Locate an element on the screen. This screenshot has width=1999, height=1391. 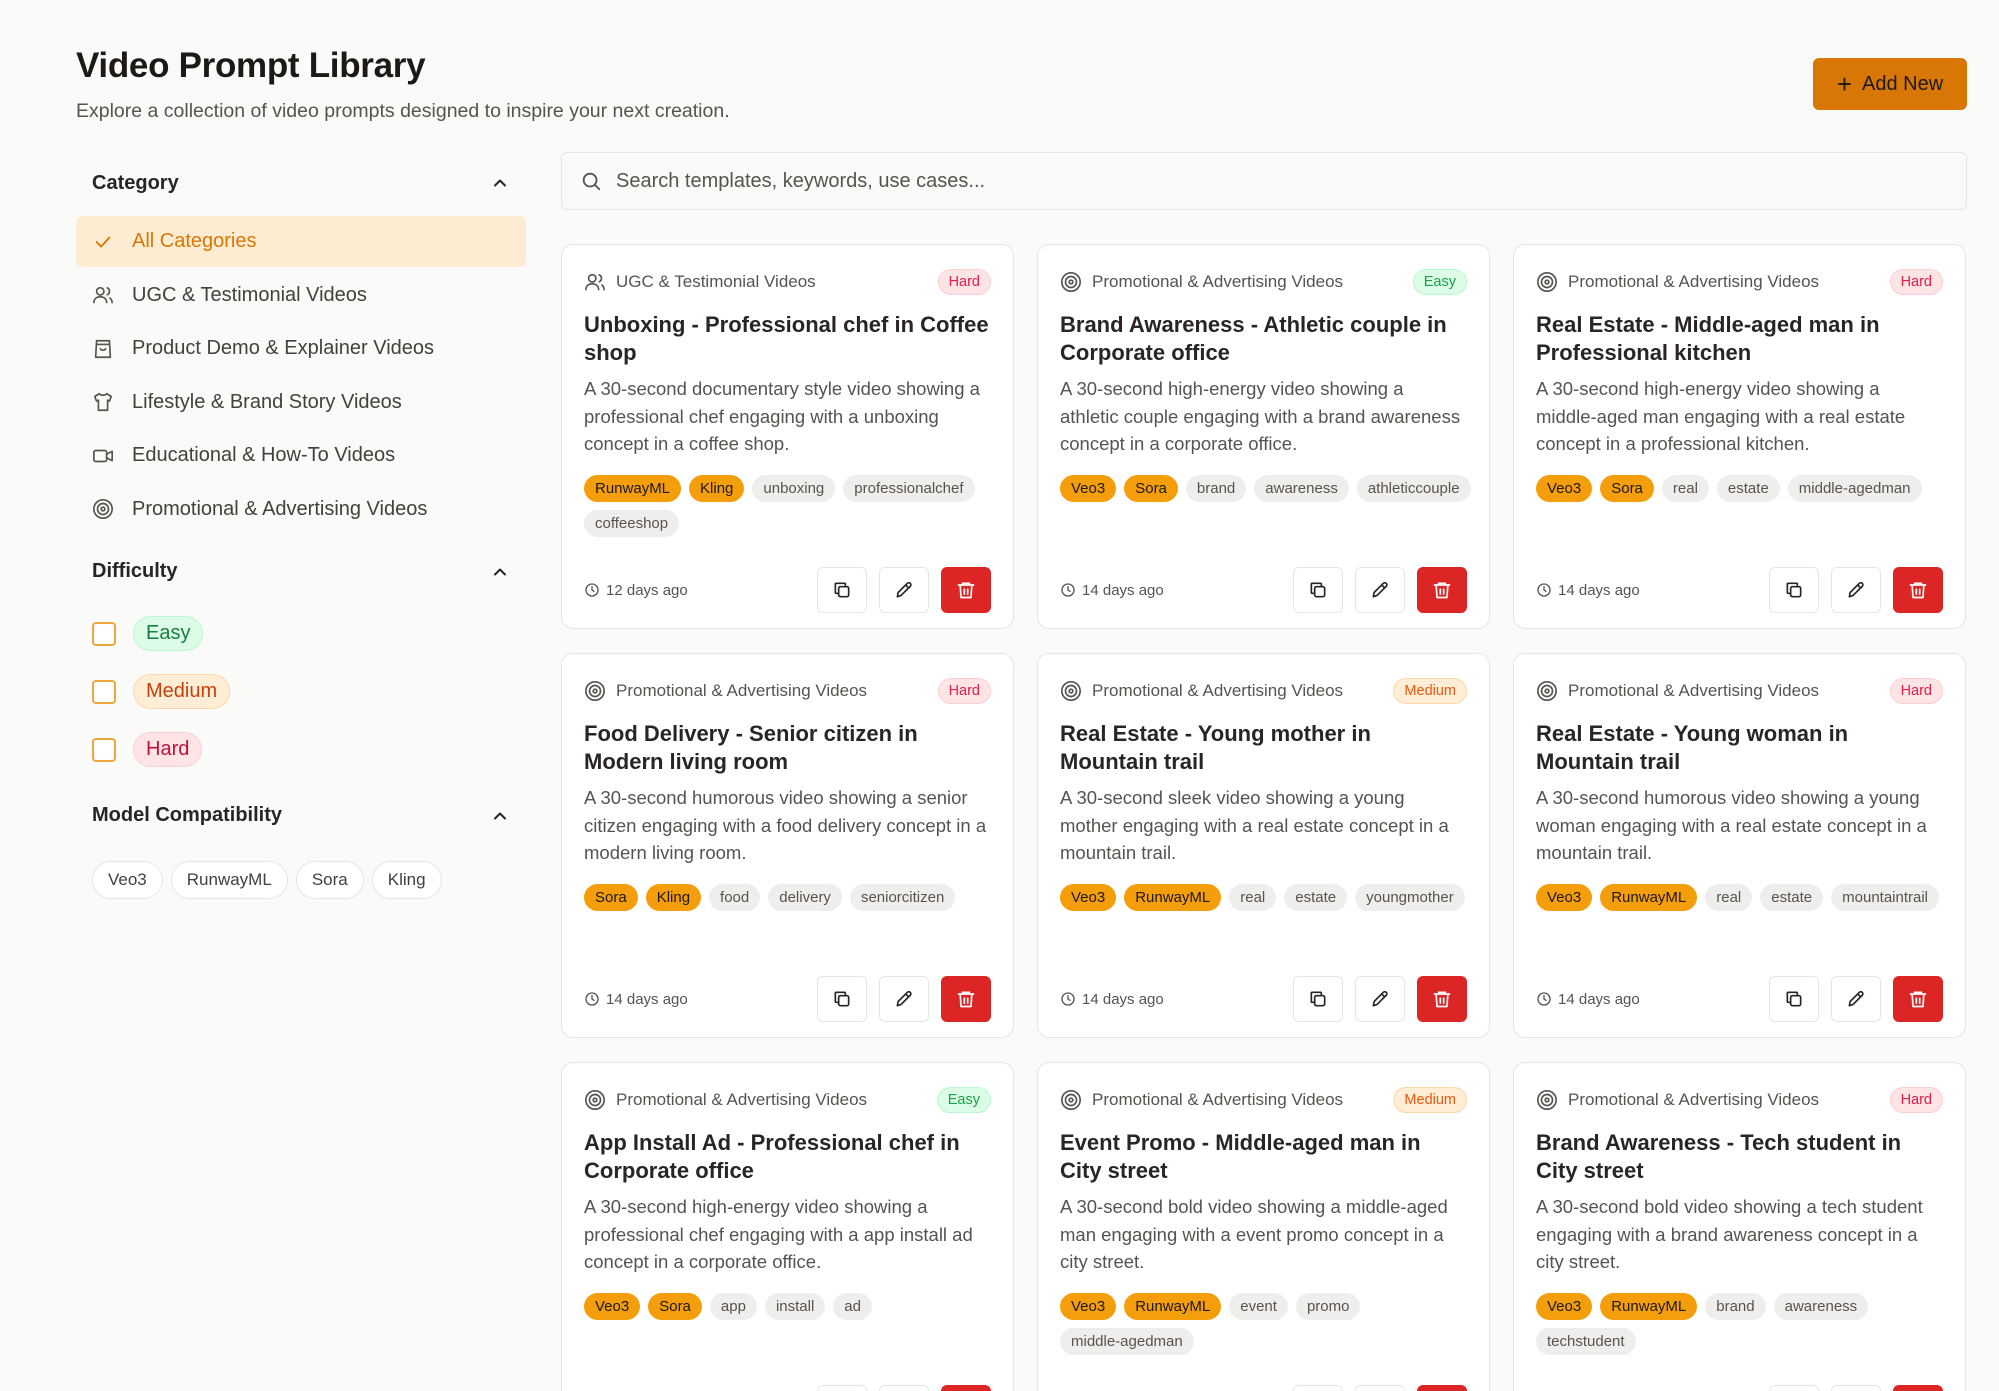
category-section-toggle: Category is located at coordinates (301, 183).